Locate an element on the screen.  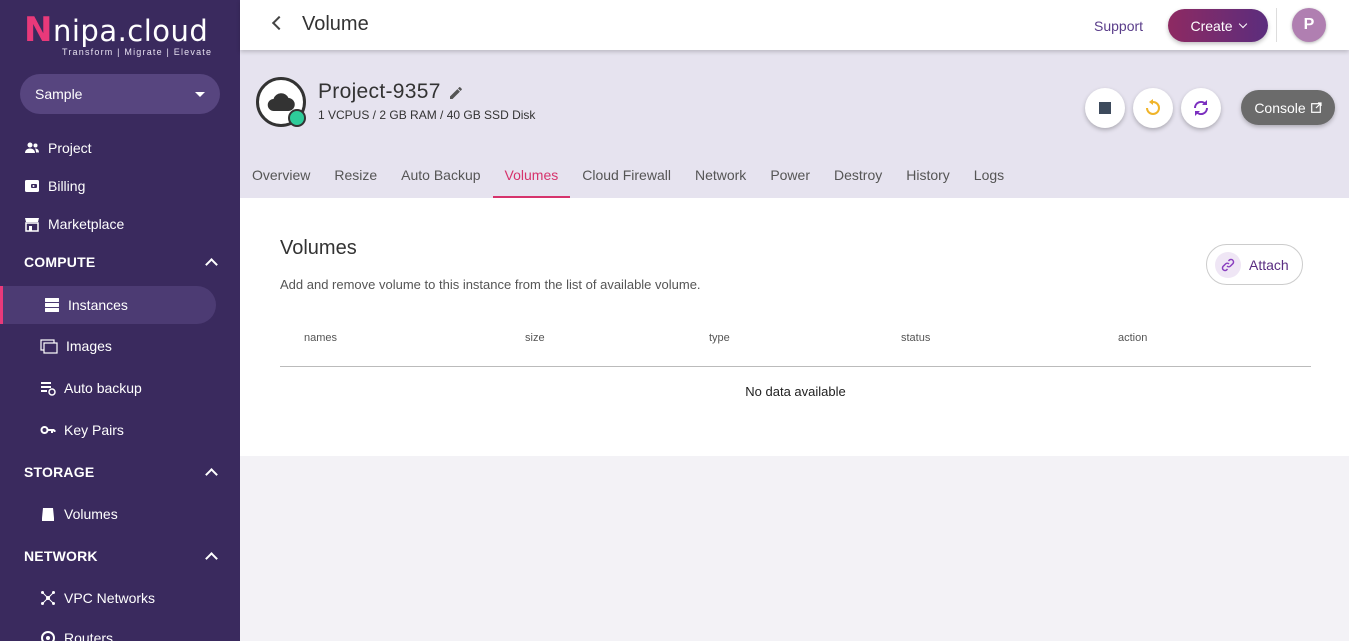
sidebar-item-project: Project is located at coordinates (58, 148).